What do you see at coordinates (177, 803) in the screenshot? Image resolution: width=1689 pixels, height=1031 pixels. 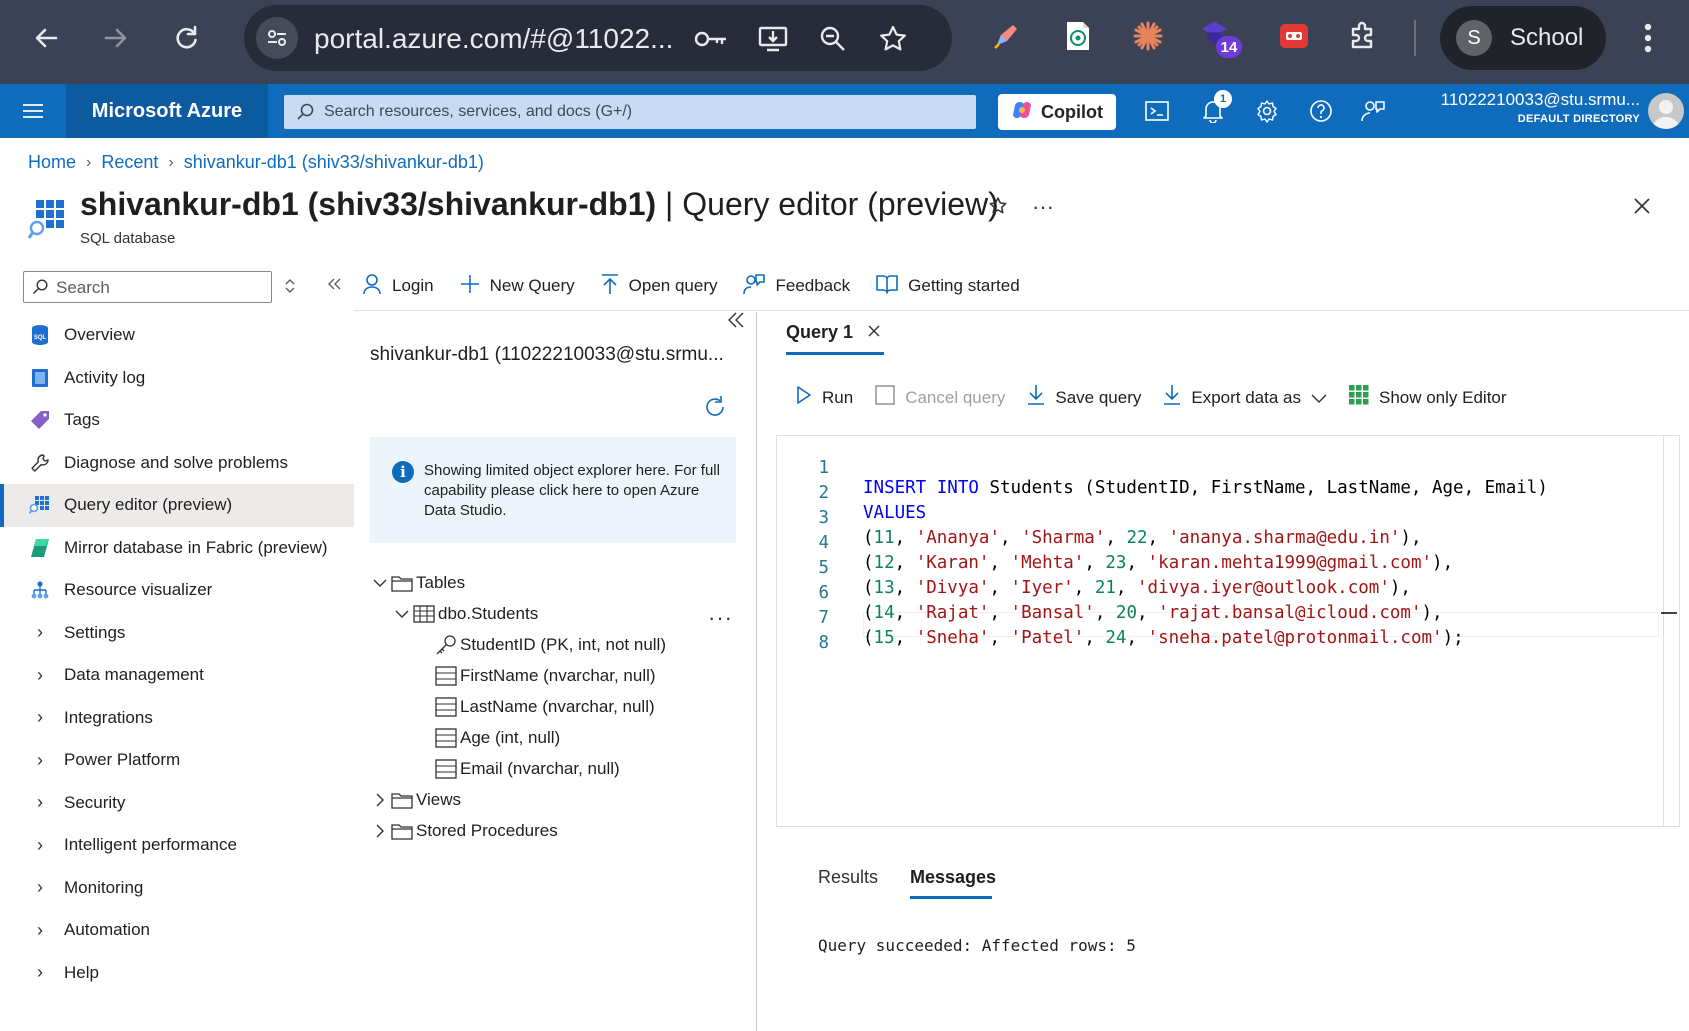 I see `menu-group-security: › Security` at bounding box center [177, 803].